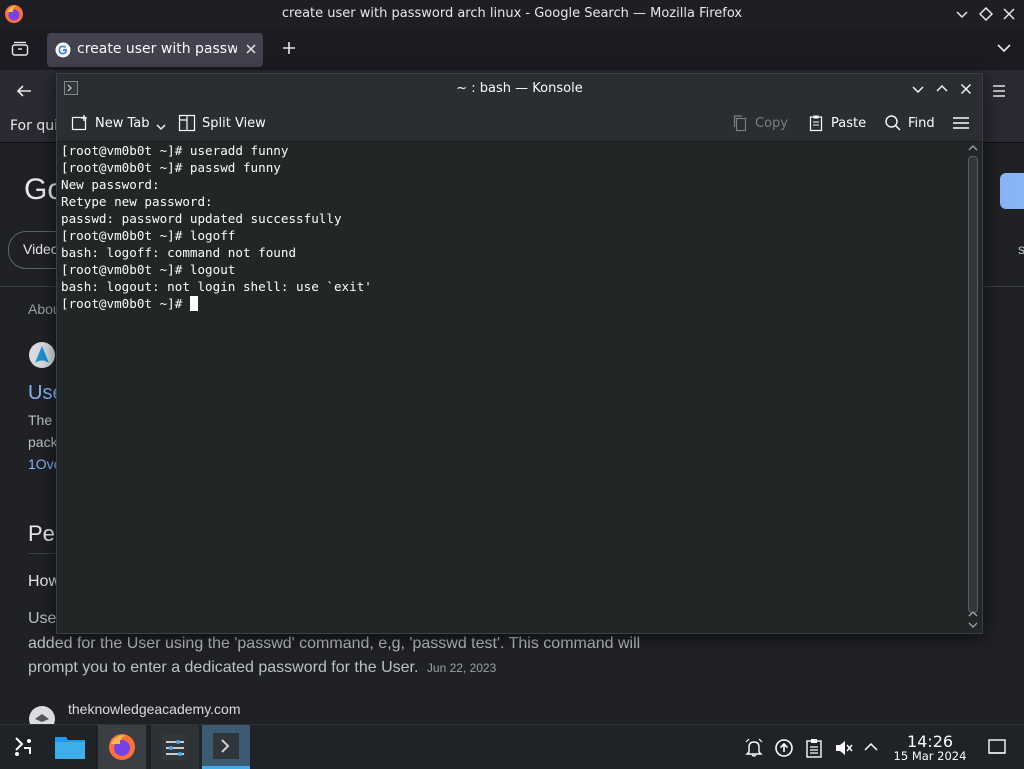 Image resolution: width=1024 pixels, height=769 pixels. Describe the element at coordinates (849, 123) in the screenshot. I see `paste-label: Paste` at that location.